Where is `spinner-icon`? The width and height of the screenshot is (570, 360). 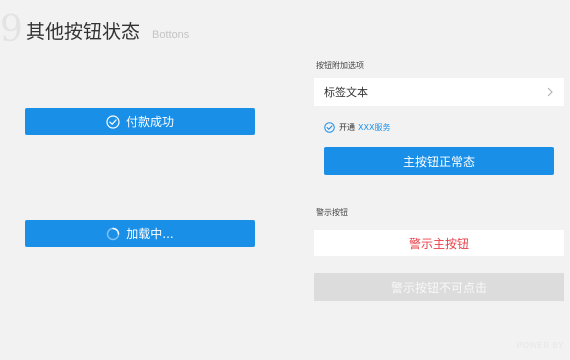
spinner-icon is located at coordinates (113, 234).